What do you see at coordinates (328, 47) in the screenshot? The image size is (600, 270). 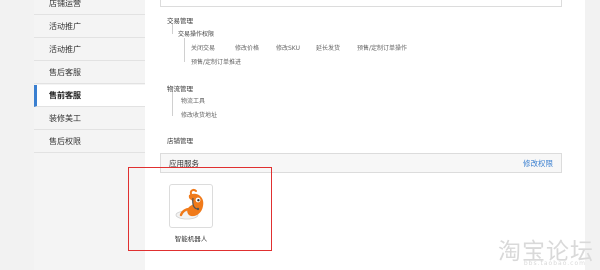 I see `perm-extend-shipping: 延长发货` at bounding box center [328, 47].